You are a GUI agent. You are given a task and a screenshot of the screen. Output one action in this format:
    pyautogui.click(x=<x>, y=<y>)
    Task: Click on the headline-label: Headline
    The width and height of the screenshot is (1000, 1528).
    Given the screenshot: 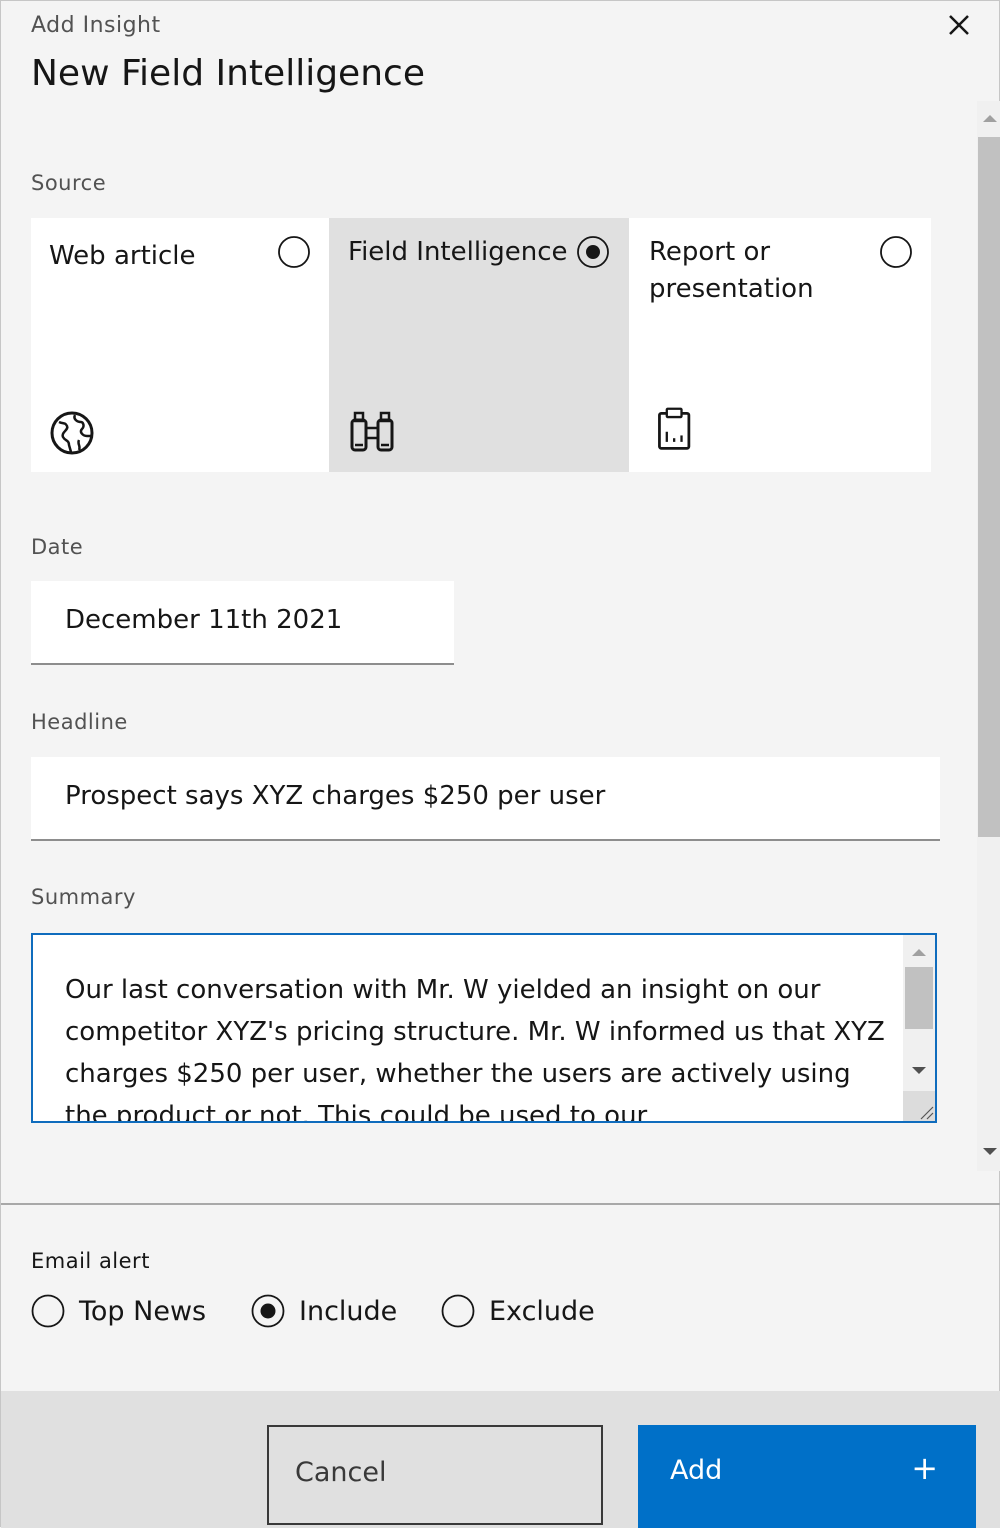 What is the action you would take?
    pyautogui.click(x=79, y=722)
    